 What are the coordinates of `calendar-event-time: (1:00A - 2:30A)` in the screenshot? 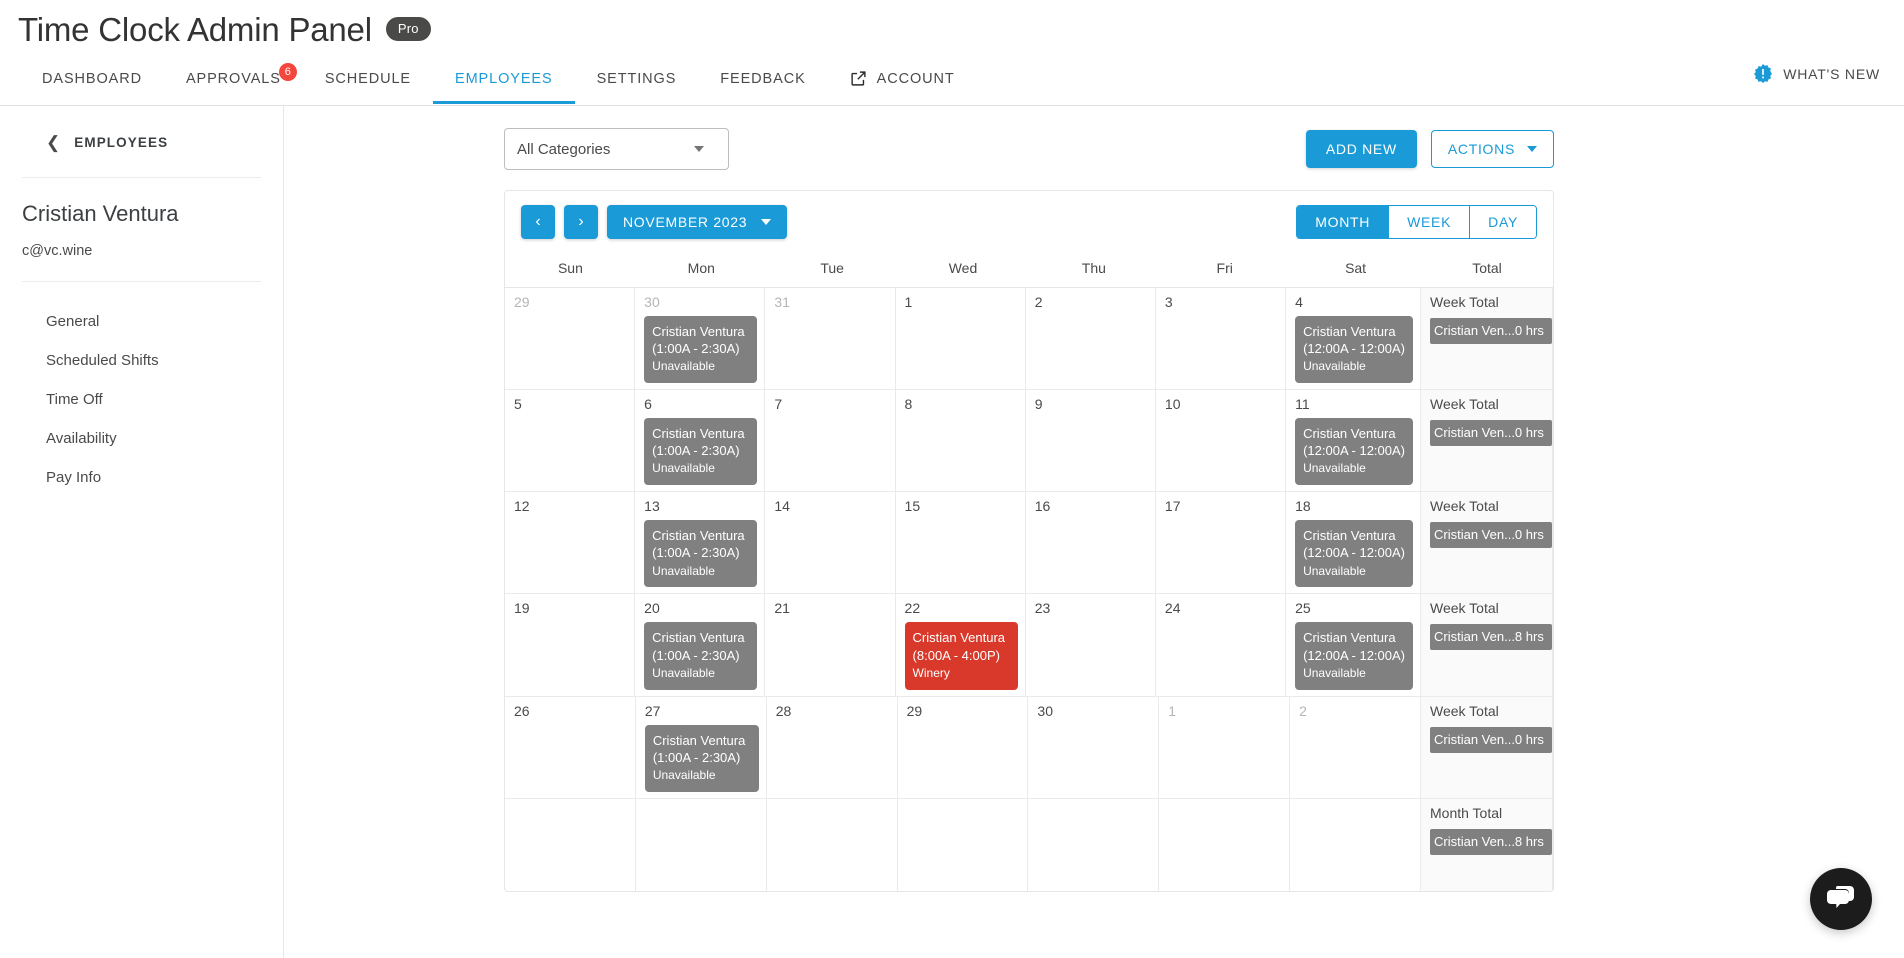 It's located at (696, 553).